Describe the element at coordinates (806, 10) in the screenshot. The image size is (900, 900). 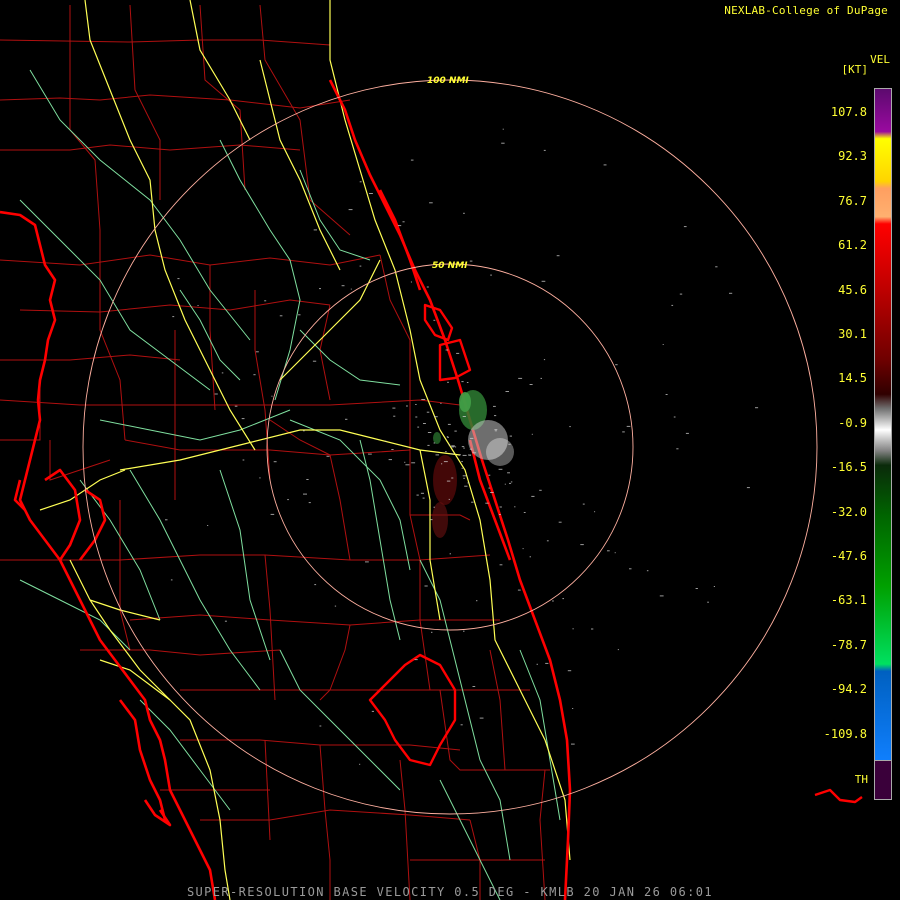
I see `data-source-credit: NEXLAB-College of DuPage` at that location.